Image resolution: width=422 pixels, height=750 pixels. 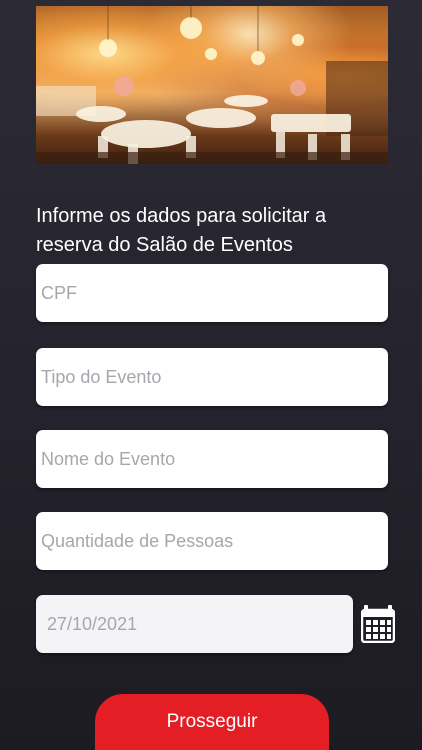 I want to click on event-type-field, so click(x=212, y=377).